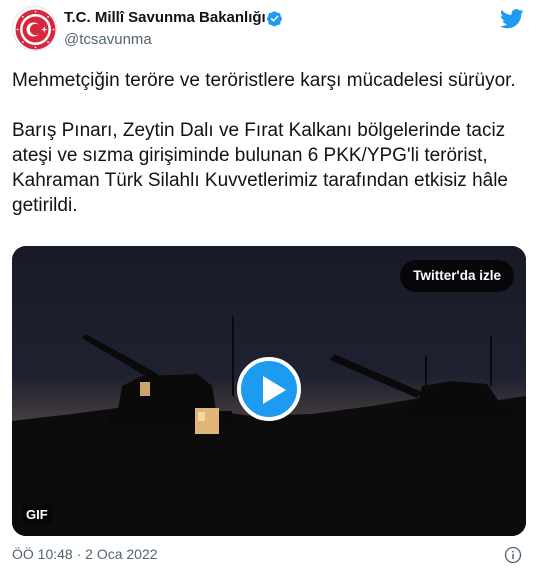  What do you see at coordinates (108, 39) in the screenshot?
I see `author-handle: @tcsavunma` at bounding box center [108, 39].